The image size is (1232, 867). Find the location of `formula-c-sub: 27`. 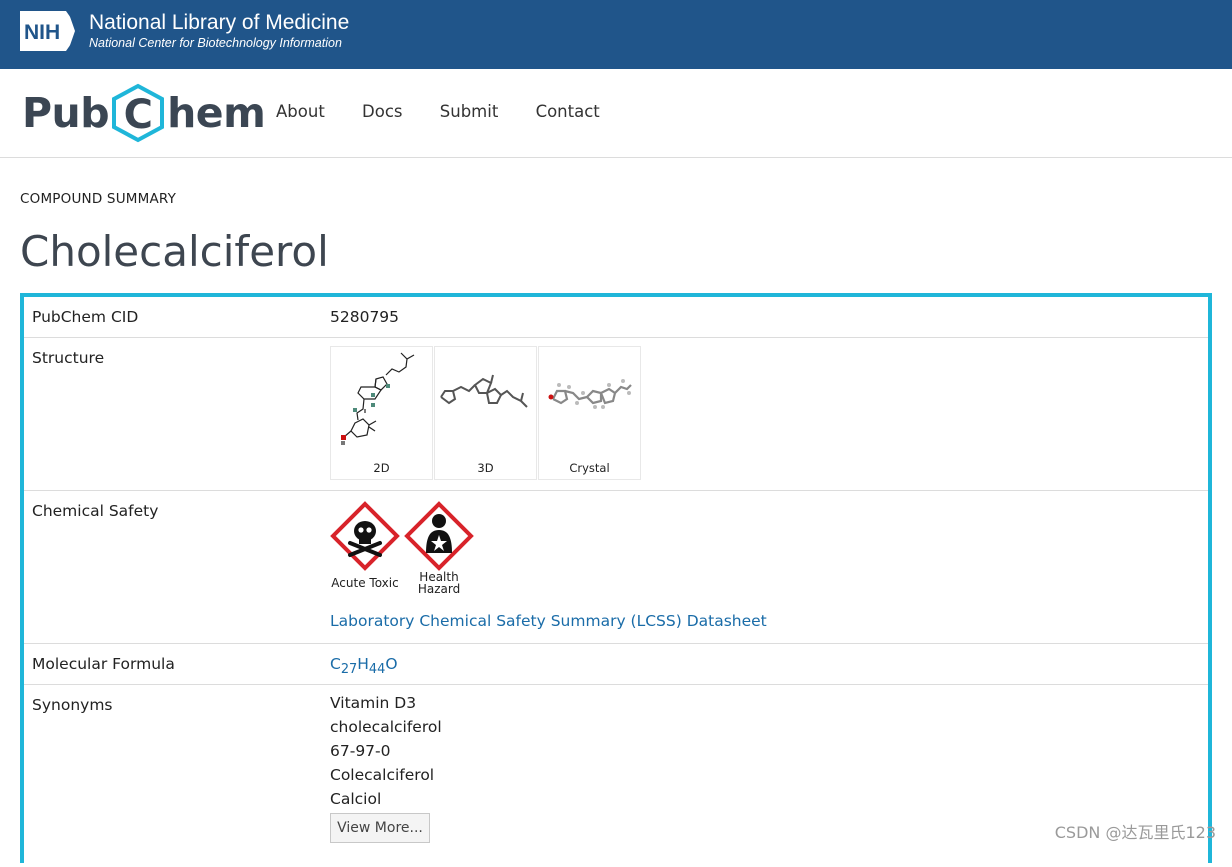

formula-c-sub: 27 is located at coordinates (349, 670).